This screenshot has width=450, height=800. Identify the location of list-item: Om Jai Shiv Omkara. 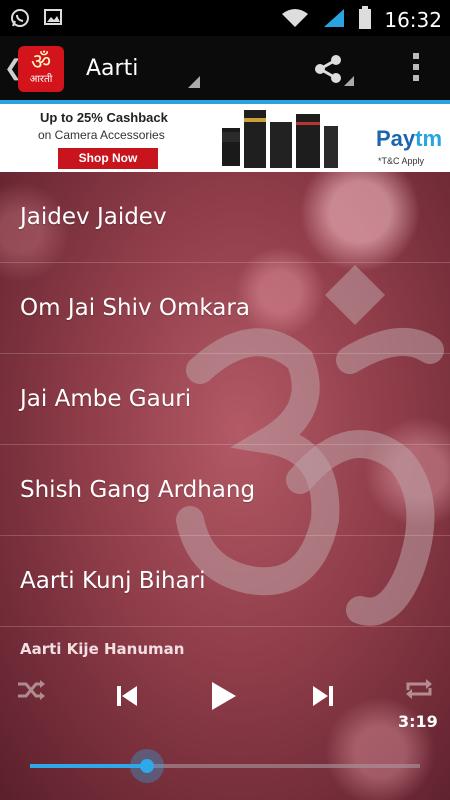
(225, 308).